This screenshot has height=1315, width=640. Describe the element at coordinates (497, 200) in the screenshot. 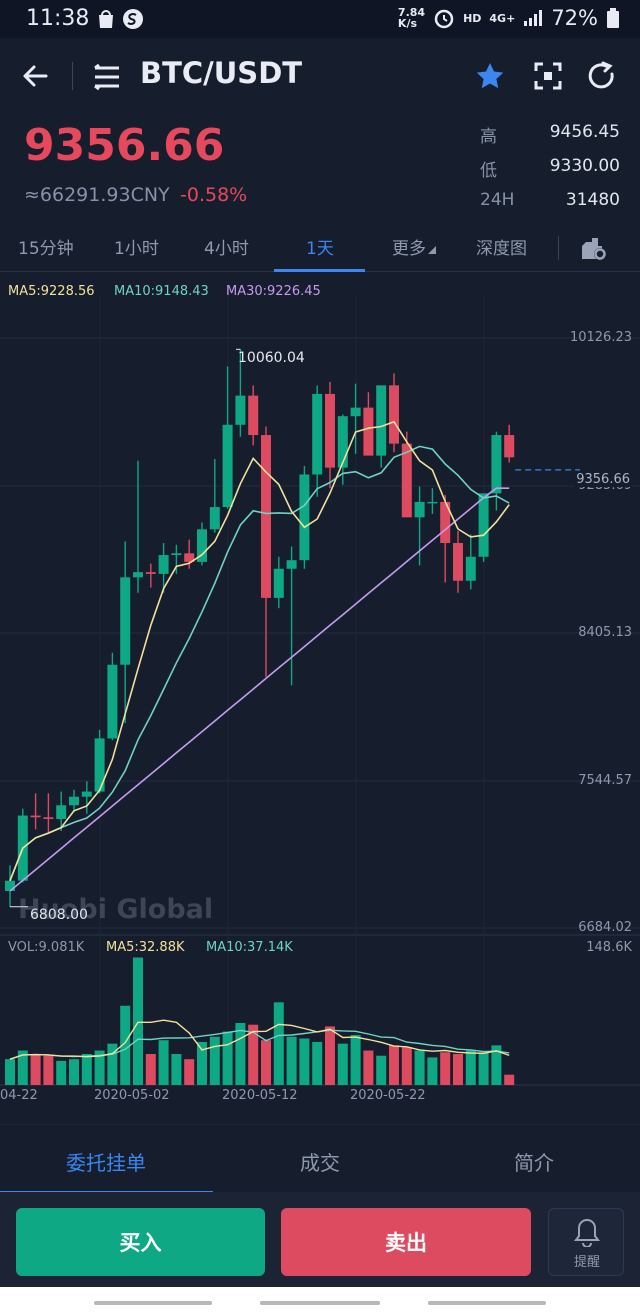

I see `stat-24h-label: 24H` at that location.